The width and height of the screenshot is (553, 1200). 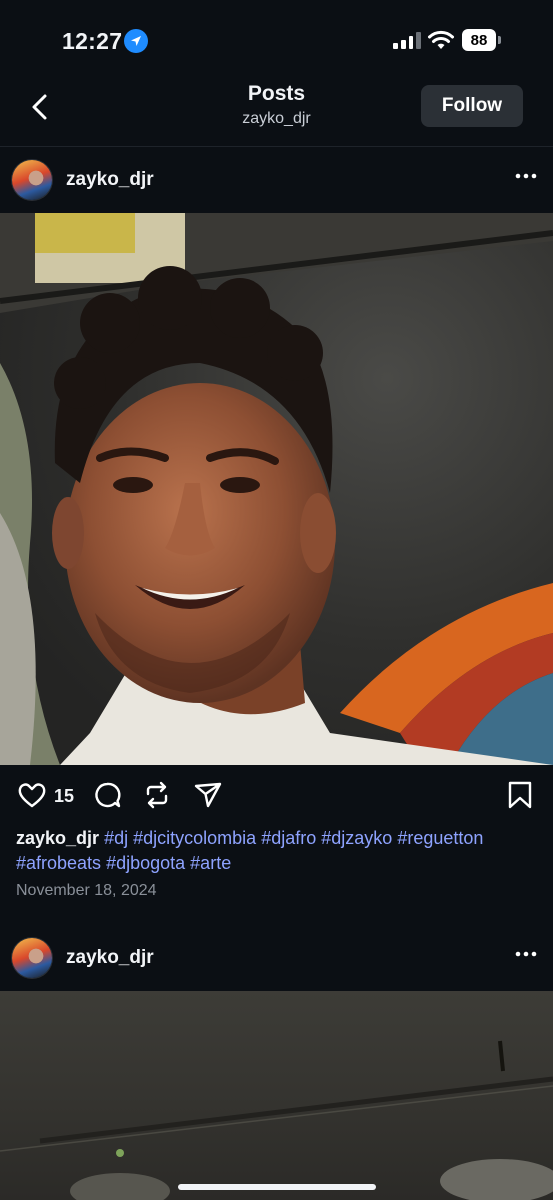 I want to click on posts-header: Posts zayko_djr Follow, so click(x=276, y=113).